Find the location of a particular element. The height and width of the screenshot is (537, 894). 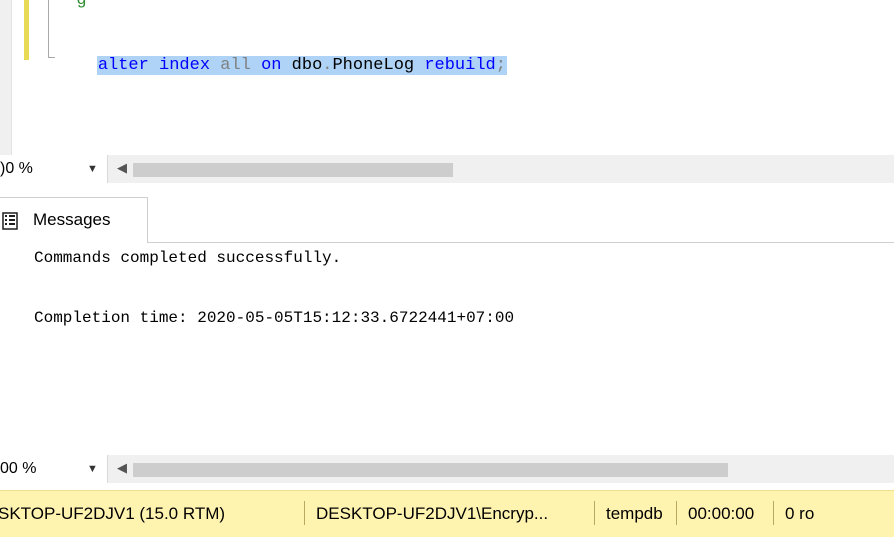

code-token: dbo is located at coordinates (307, 65).